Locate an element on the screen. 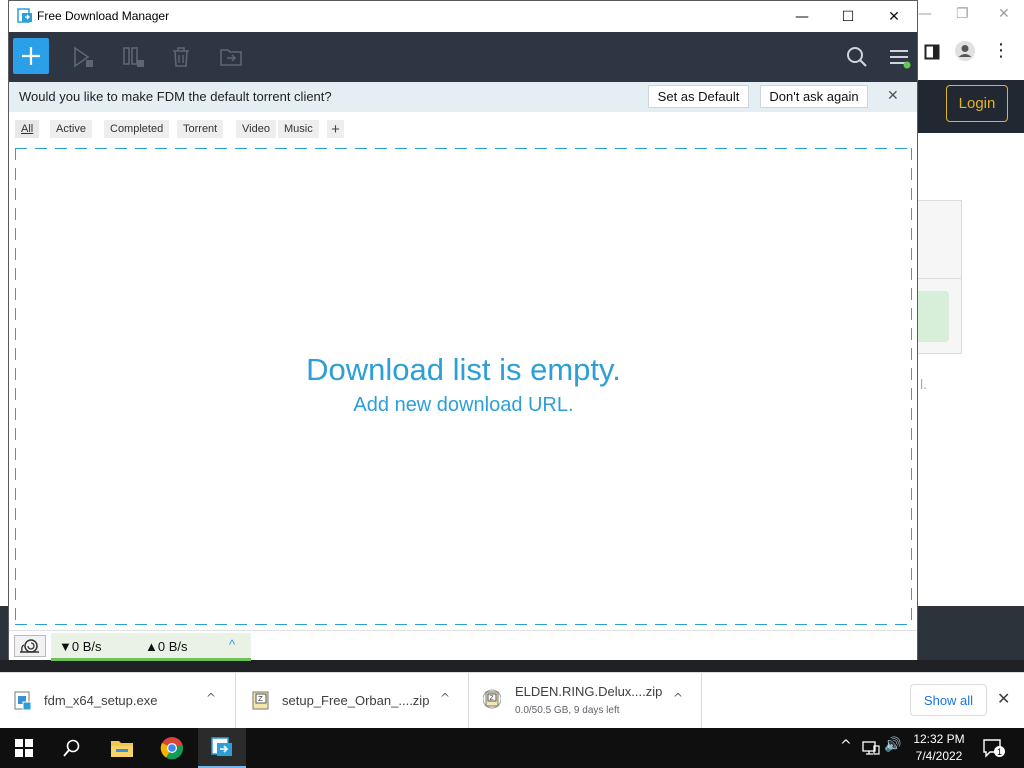  clock-time: 12:32 PM is located at coordinates (939, 739).